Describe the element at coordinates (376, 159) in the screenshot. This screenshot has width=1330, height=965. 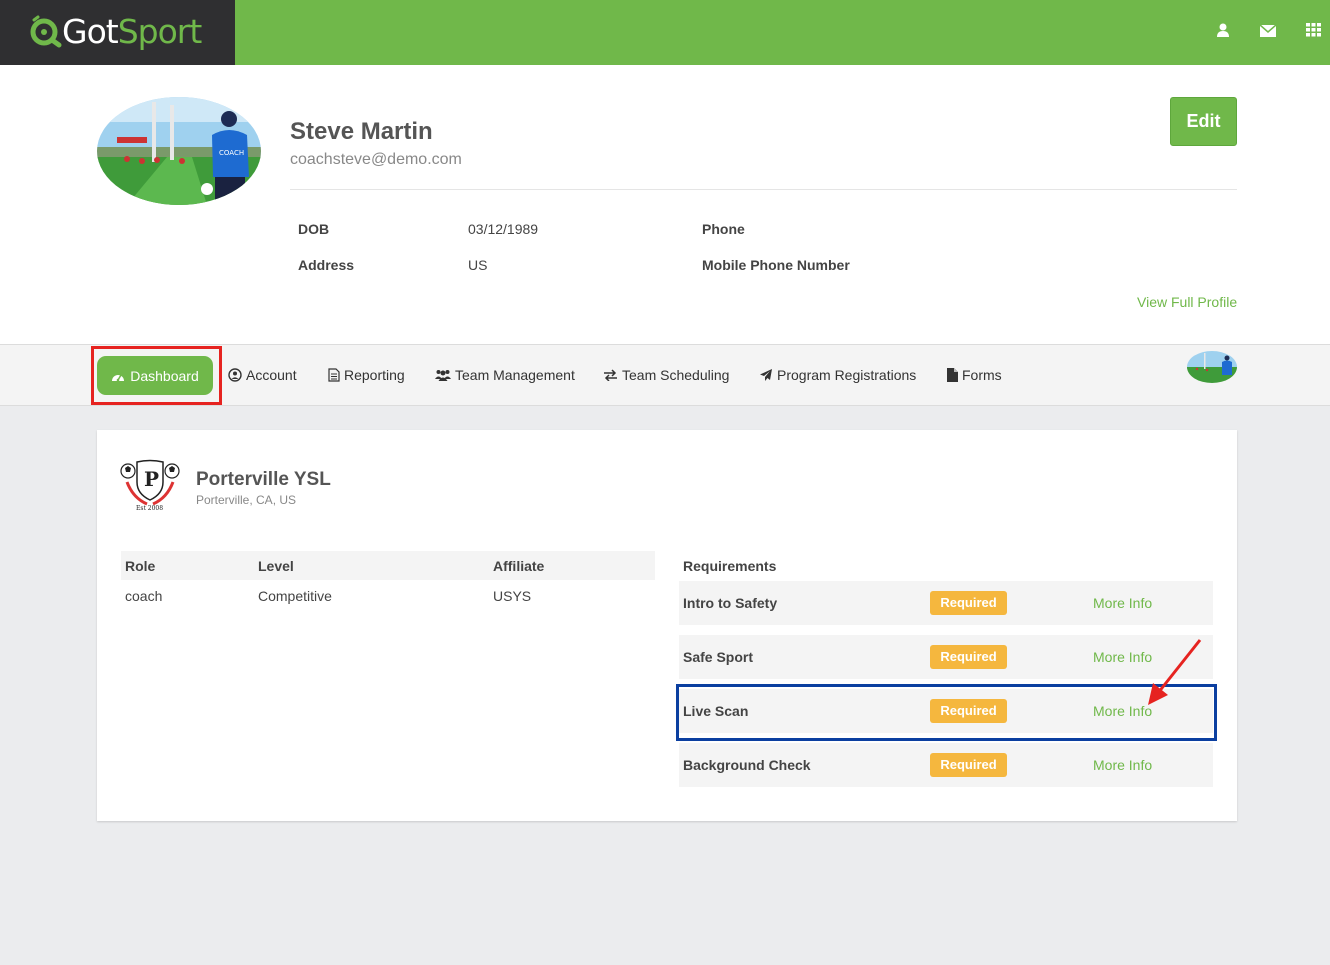
I see `profile-email: coachsteve@demo.com` at that location.